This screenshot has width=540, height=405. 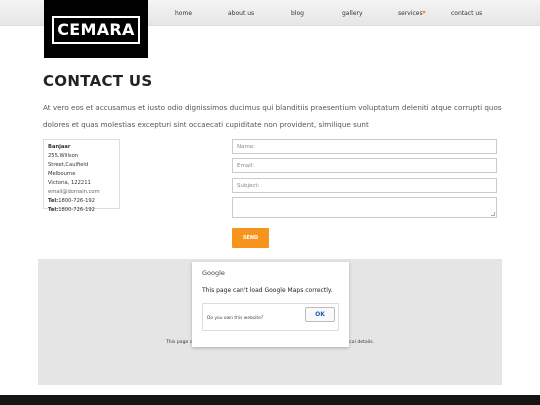 What do you see at coordinates (410, 13) in the screenshot?
I see `nav-item-services: services` at bounding box center [410, 13].